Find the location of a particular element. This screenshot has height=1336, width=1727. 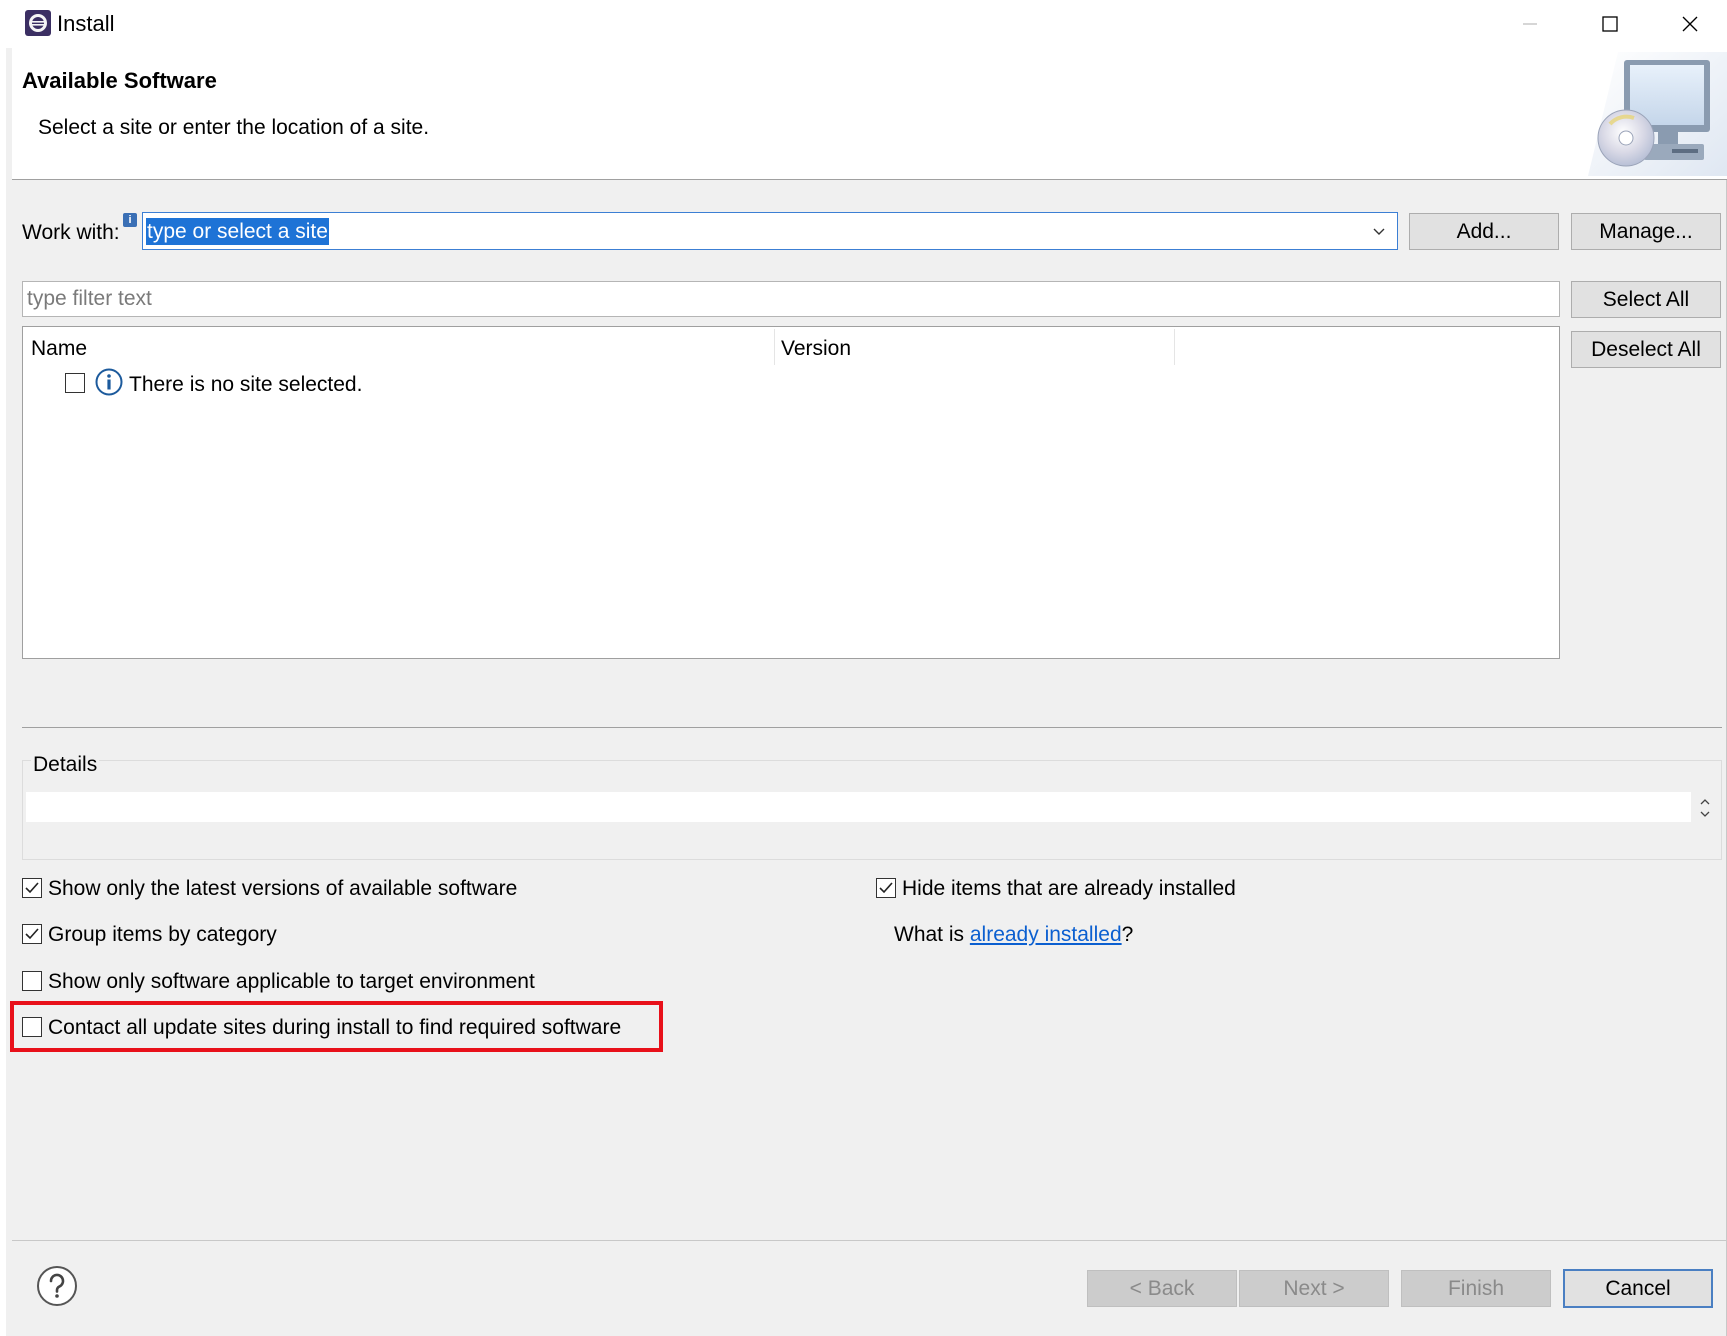

minimize-button is located at coordinates (1530, 24).